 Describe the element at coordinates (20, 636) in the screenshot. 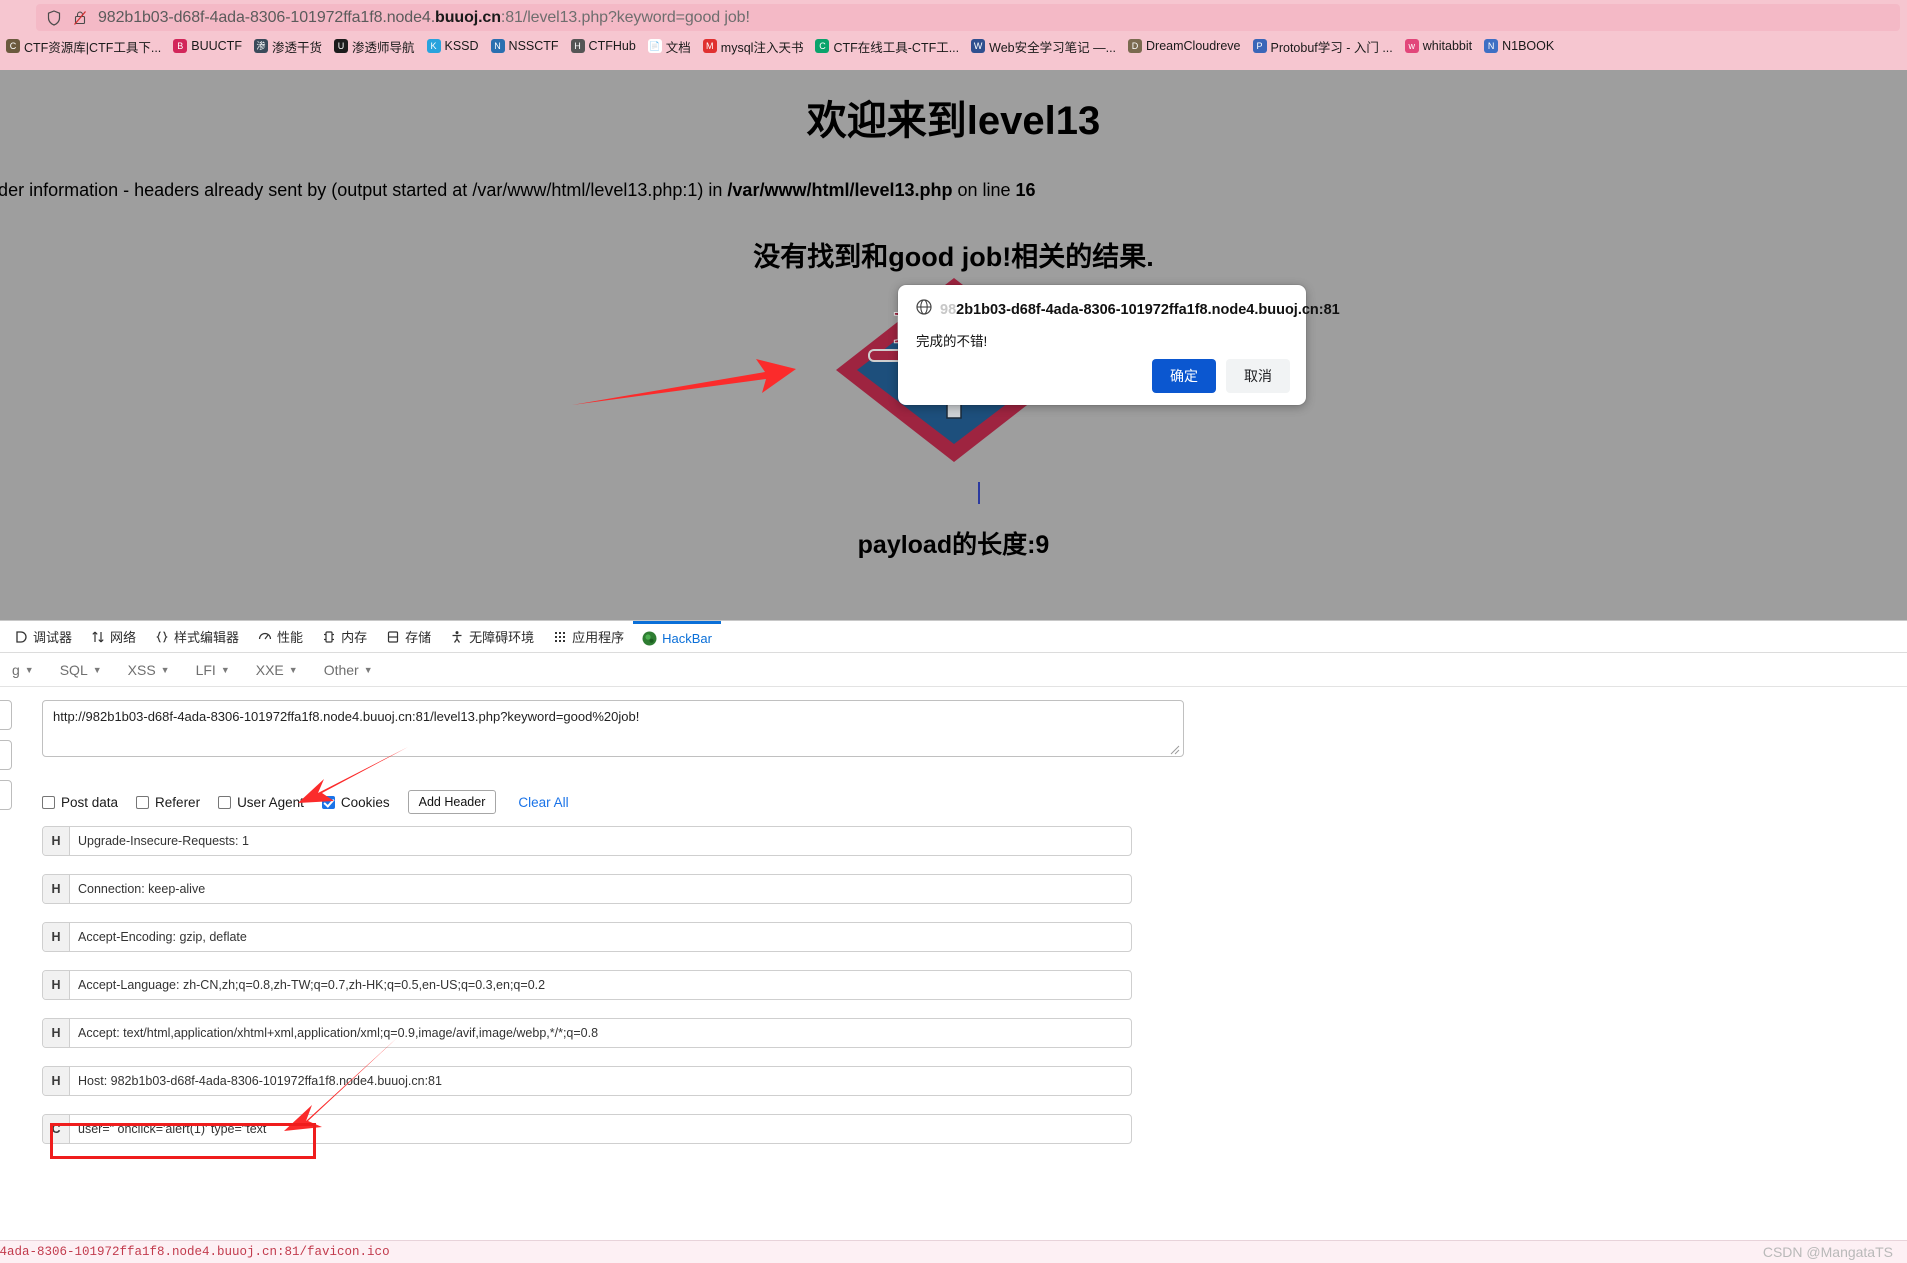

I see `debugger-icon` at that location.